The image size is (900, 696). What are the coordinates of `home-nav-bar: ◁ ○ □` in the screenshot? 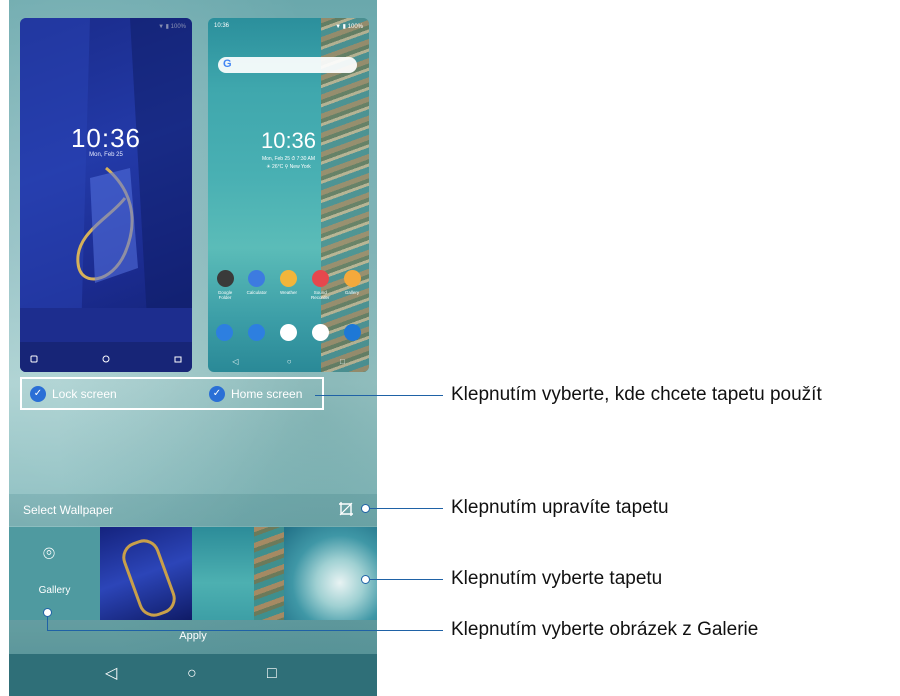 It's located at (288, 361).